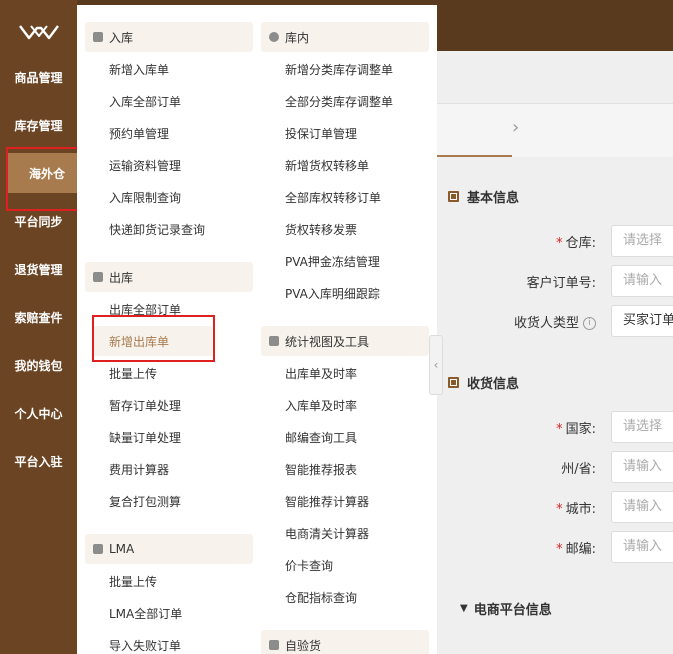  Describe the element at coordinates (139, 469) in the screenshot. I see `menu-item-fee-calculator: 费用计算器` at that location.